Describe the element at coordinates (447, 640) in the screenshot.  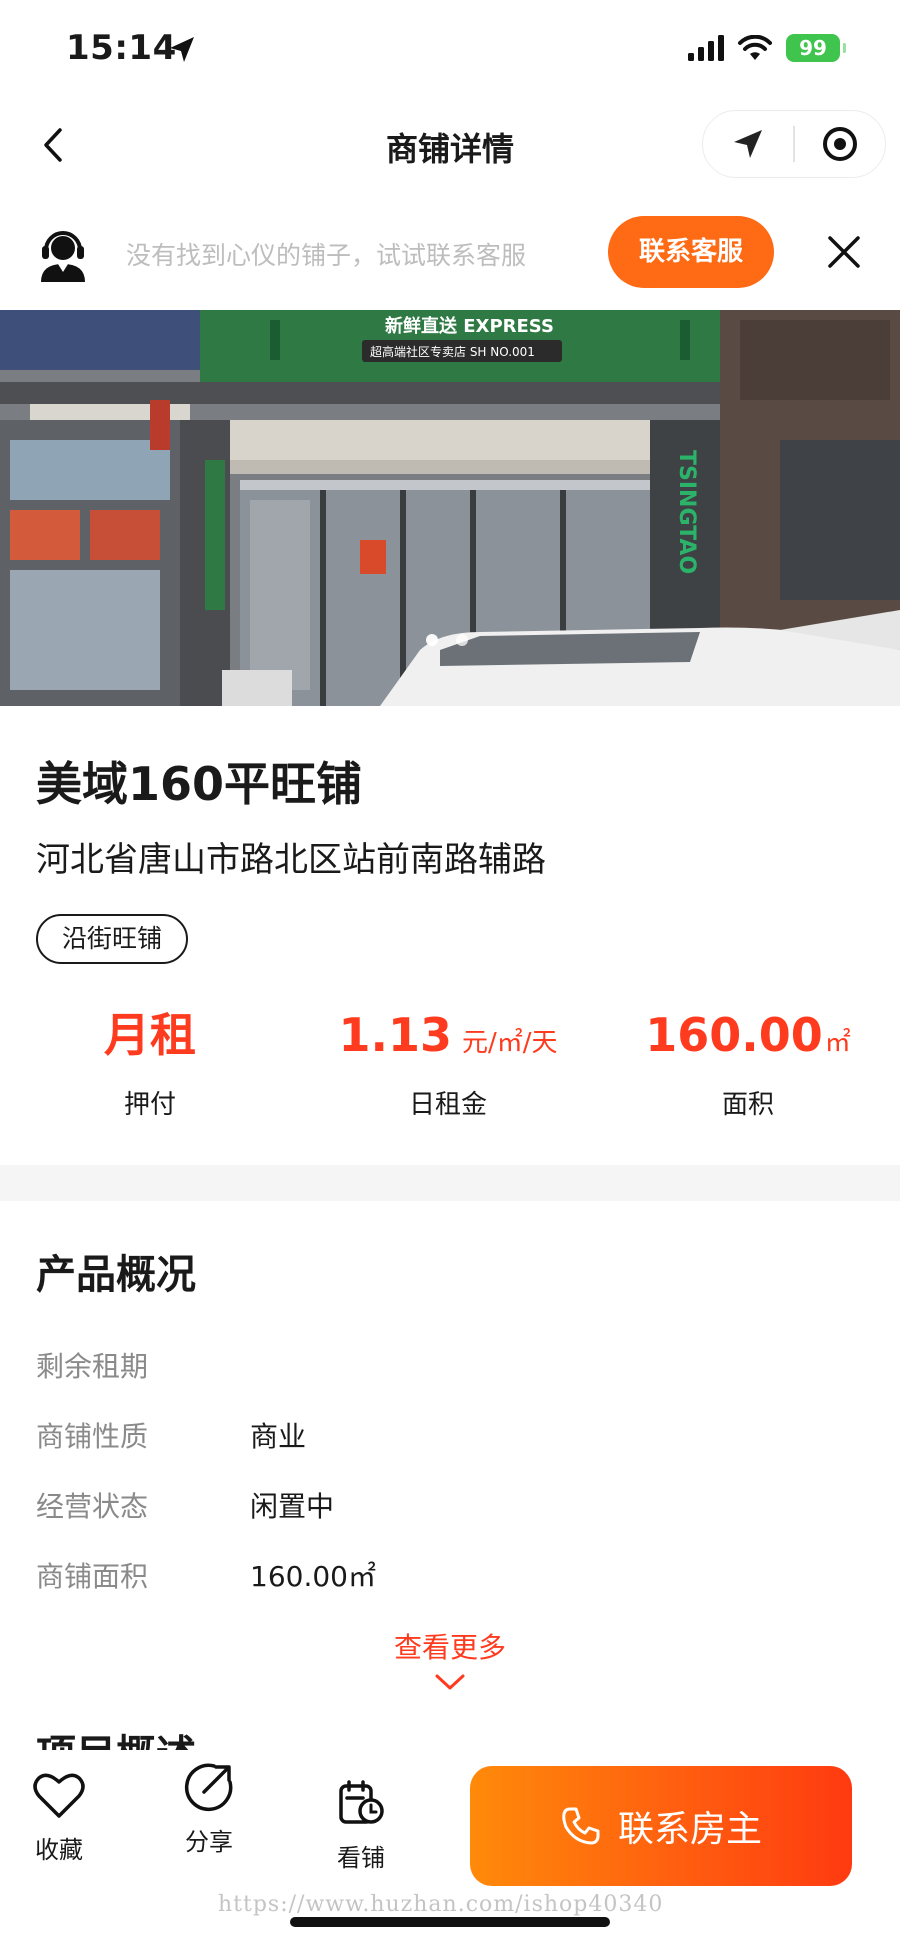
I see `carousel-indicator` at that location.